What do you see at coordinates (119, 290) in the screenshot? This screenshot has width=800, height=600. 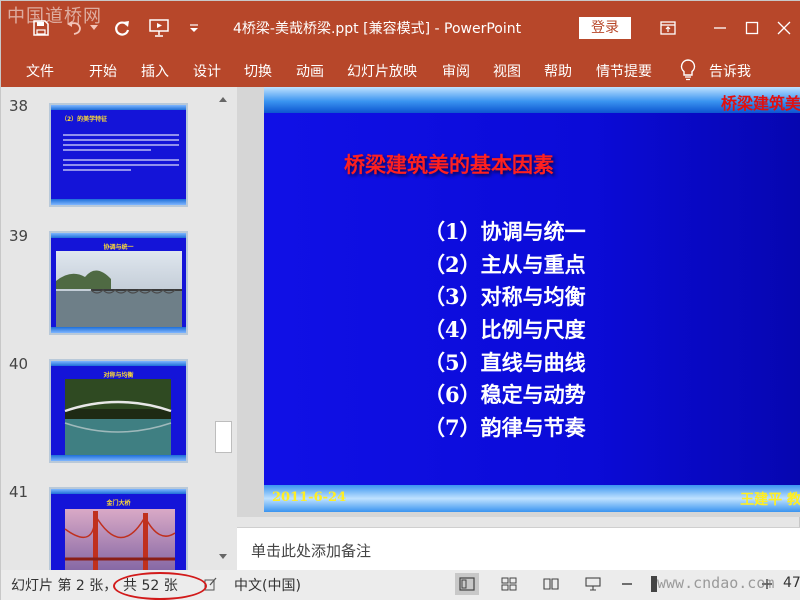 I see `thumb-bridge-photo` at bounding box center [119, 290].